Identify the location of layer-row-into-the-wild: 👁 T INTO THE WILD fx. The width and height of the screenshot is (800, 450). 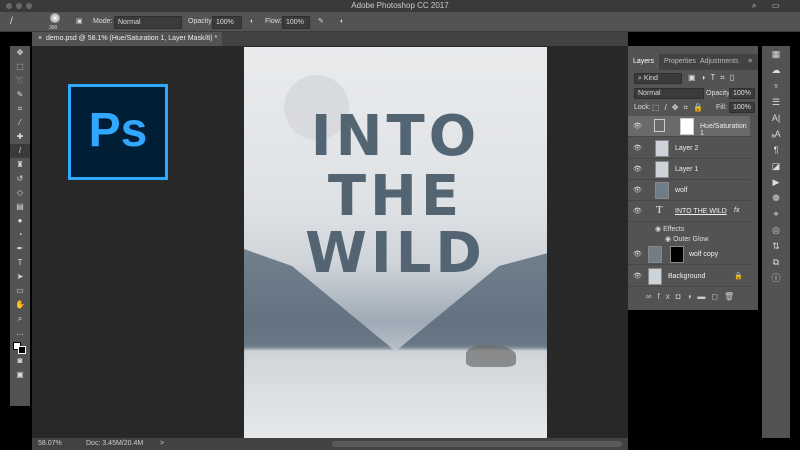
(689, 211).